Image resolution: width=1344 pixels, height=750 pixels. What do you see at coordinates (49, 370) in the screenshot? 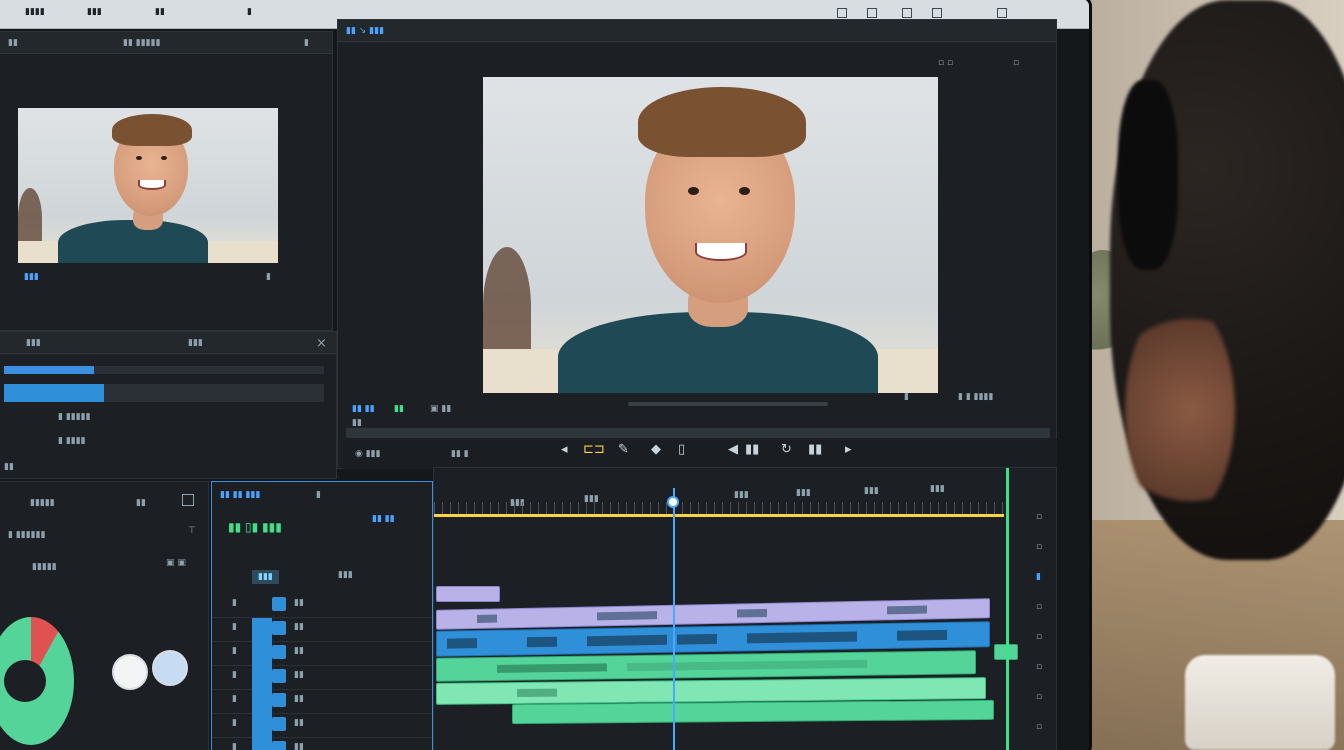
I see `progress-fill` at bounding box center [49, 370].